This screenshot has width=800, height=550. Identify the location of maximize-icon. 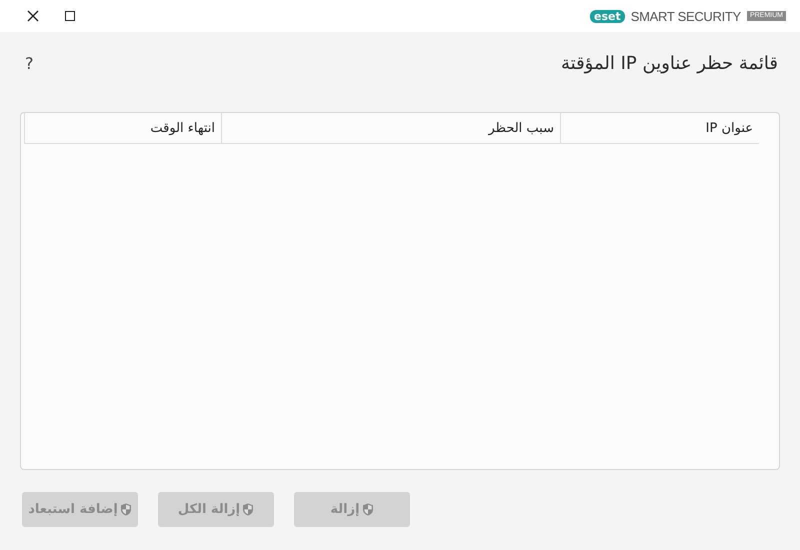
(70, 16).